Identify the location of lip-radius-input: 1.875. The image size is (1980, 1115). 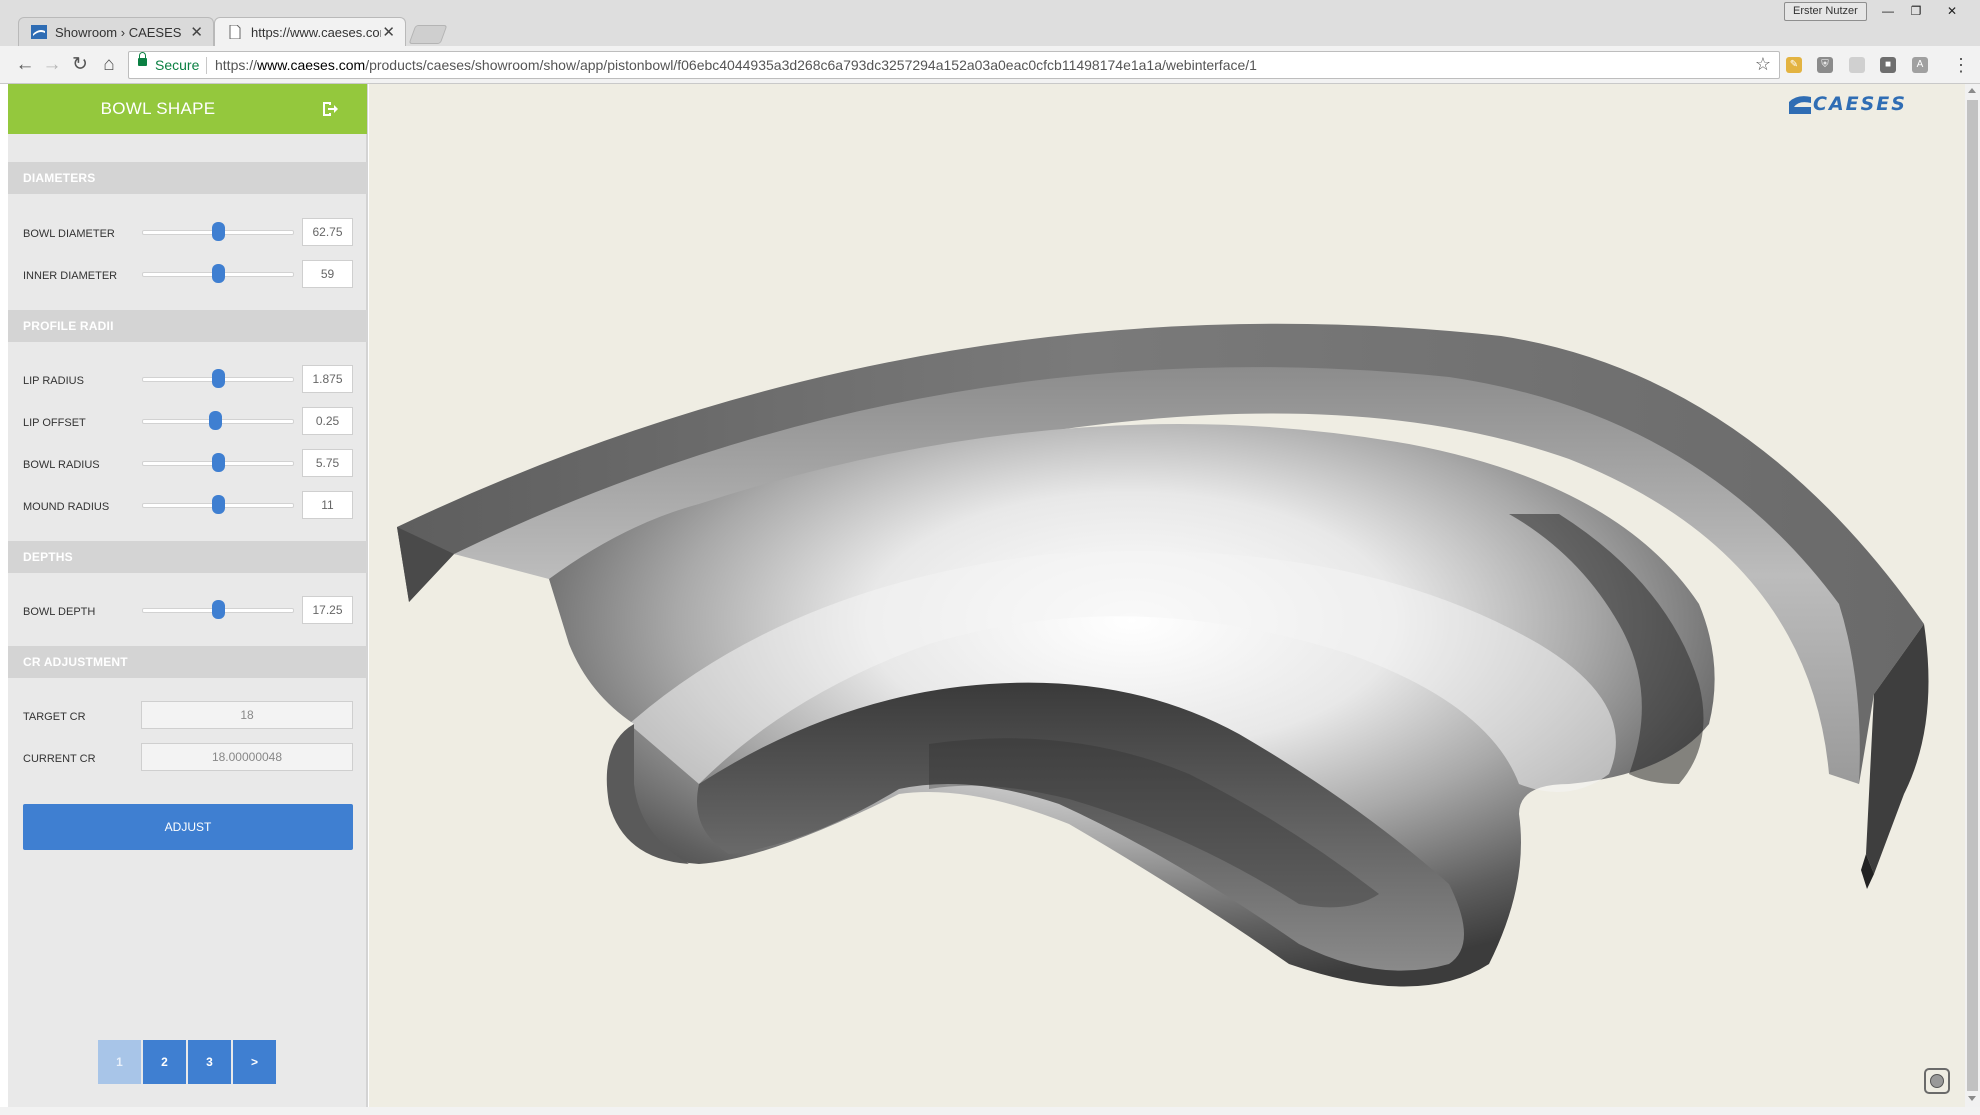
(327, 379).